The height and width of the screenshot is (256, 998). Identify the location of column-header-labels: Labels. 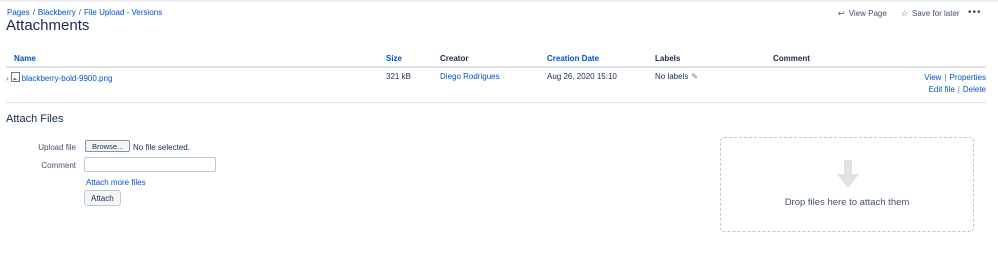
(714, 59).